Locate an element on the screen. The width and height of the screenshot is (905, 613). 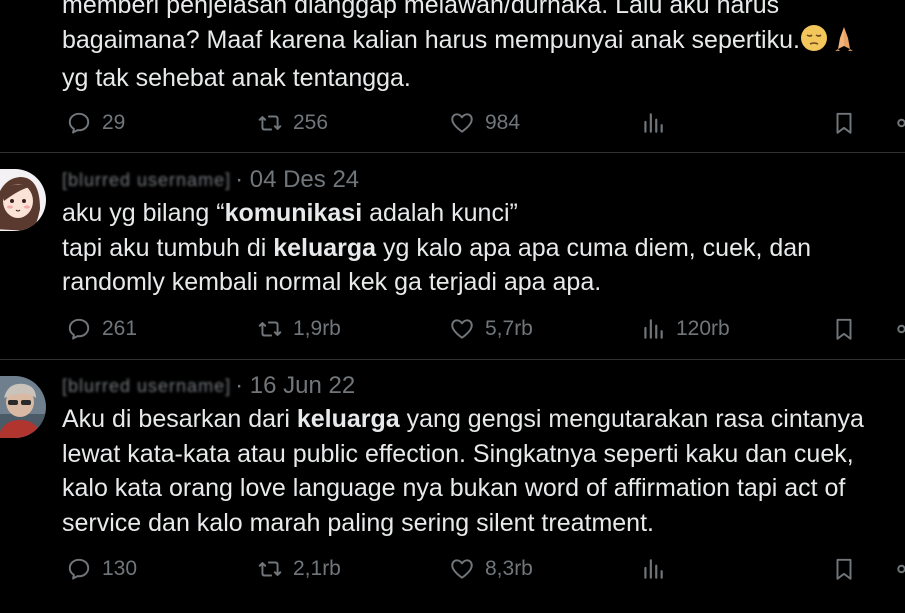
like-count: 8,3rb is located at coordinates (509, 568).